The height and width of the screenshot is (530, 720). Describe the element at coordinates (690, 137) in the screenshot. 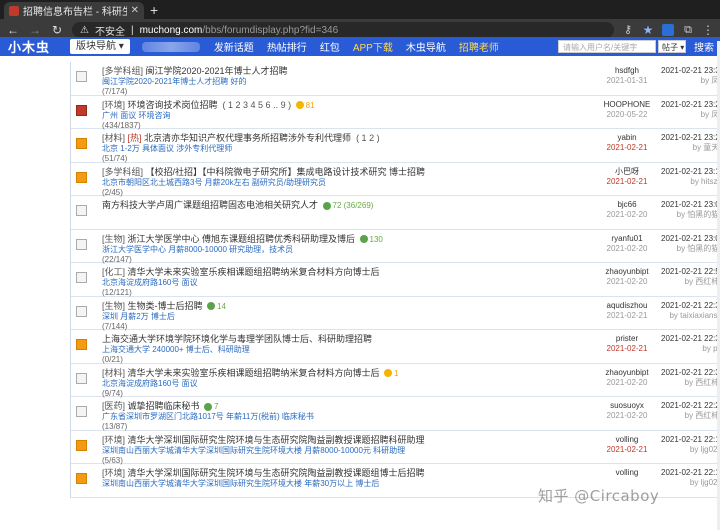

I see `thread-last-reply-date: 2021-02-21 23:20:39` at that location.